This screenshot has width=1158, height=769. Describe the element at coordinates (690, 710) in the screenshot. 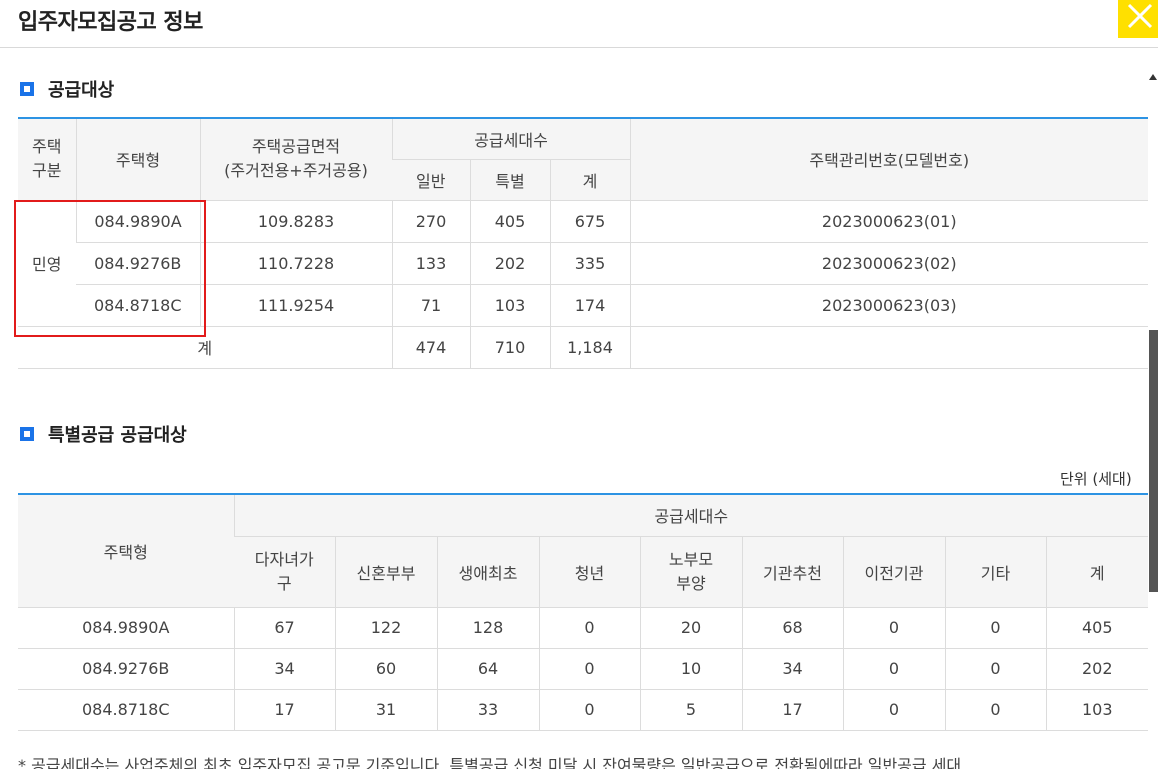

I see `cell-value: 5` at that location.